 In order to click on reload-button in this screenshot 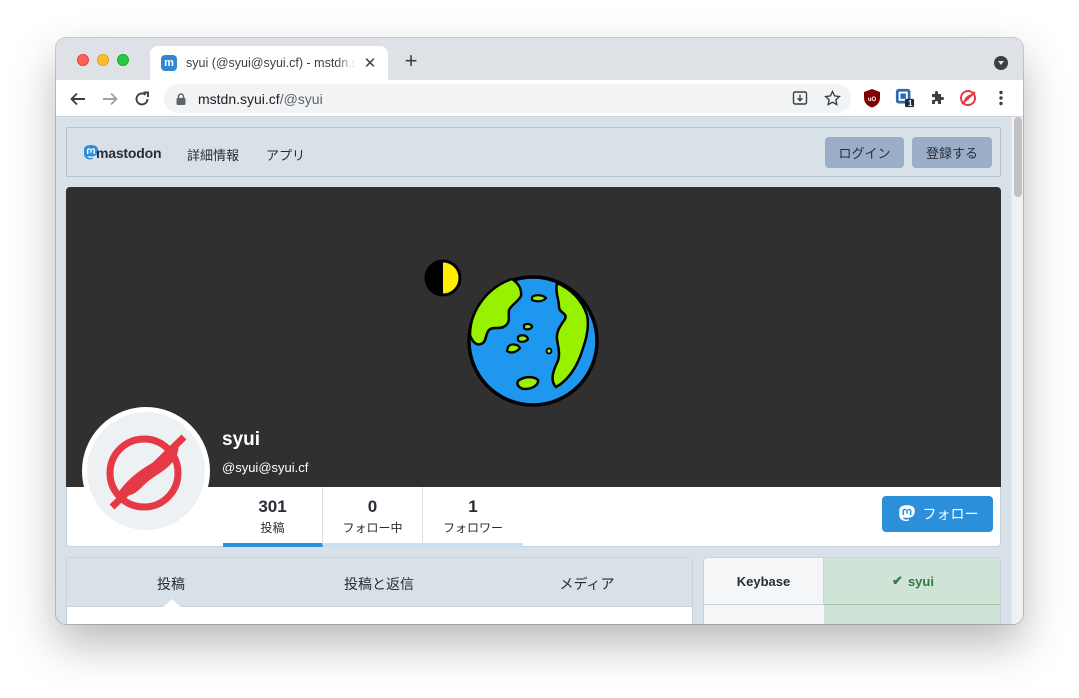, I will do `click(142, 99)`.